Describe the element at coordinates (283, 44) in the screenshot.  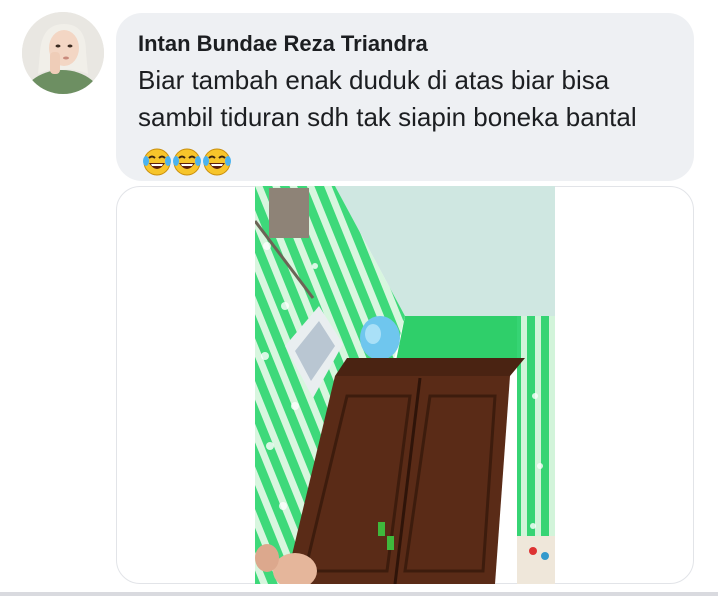
I see `comment-author: Intan Bundae Reza Triandra` at that location.